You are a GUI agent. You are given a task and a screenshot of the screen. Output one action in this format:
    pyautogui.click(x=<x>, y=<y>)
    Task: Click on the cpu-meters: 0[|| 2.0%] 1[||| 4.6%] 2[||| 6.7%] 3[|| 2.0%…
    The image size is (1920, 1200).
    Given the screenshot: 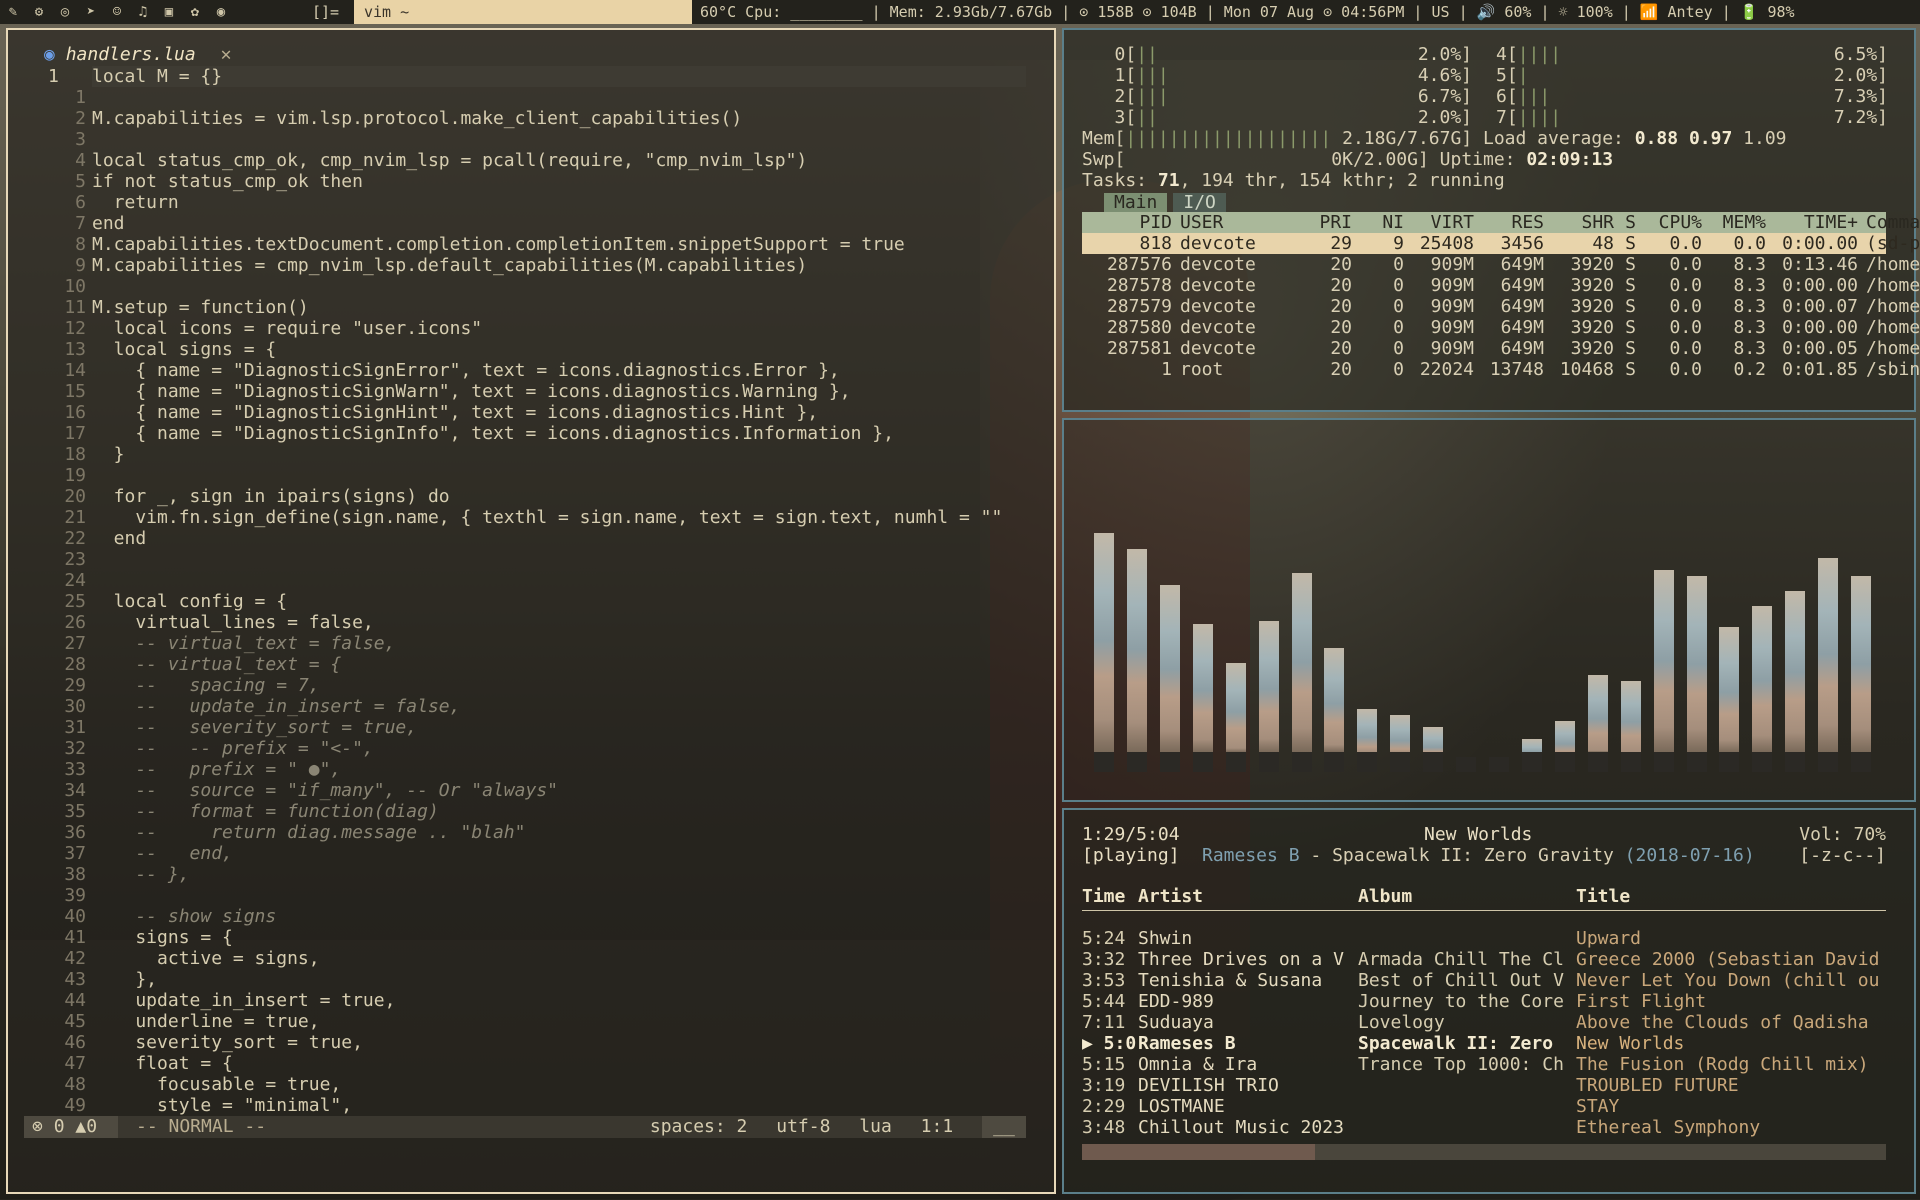 What is the action you would take?
    pyautogui.click(x=1486, y=86)
    